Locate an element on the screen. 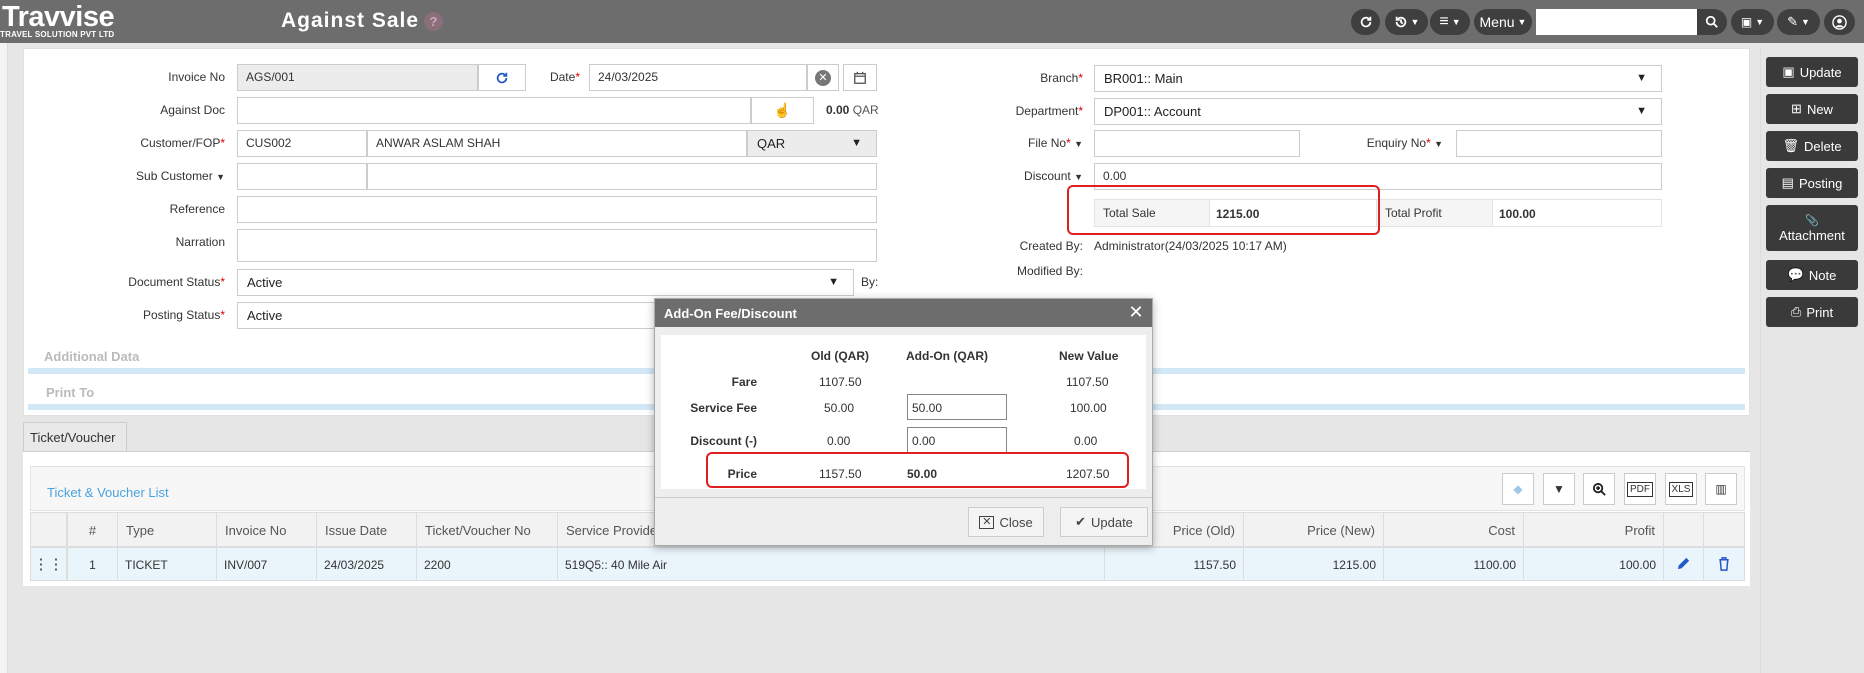 The height and width of the screenshot is (673, 1864). user-icon is located at coordinates (1839, 22).